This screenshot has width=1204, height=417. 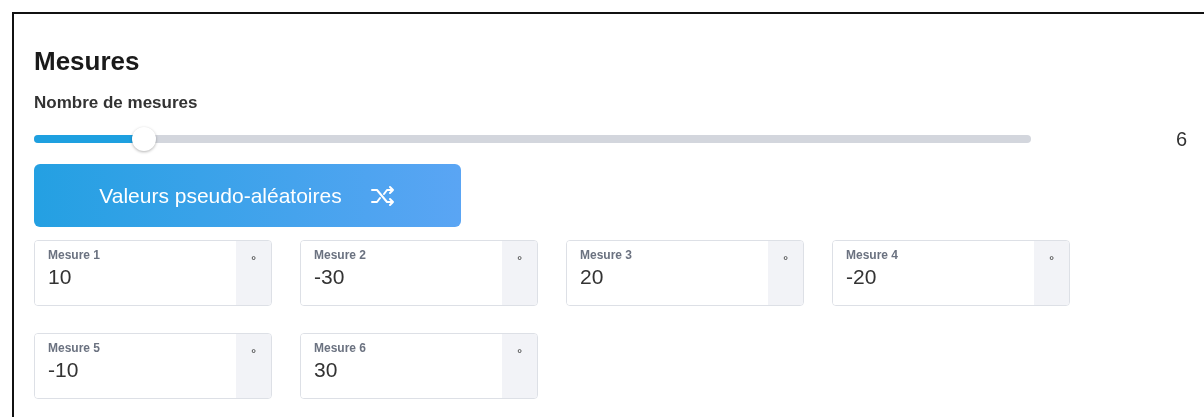 What do you see at coordinates (685, 273) in the screenshot?
I see `measure-input-field: Mesure 3 20 °` at bounding box center [685, 273].